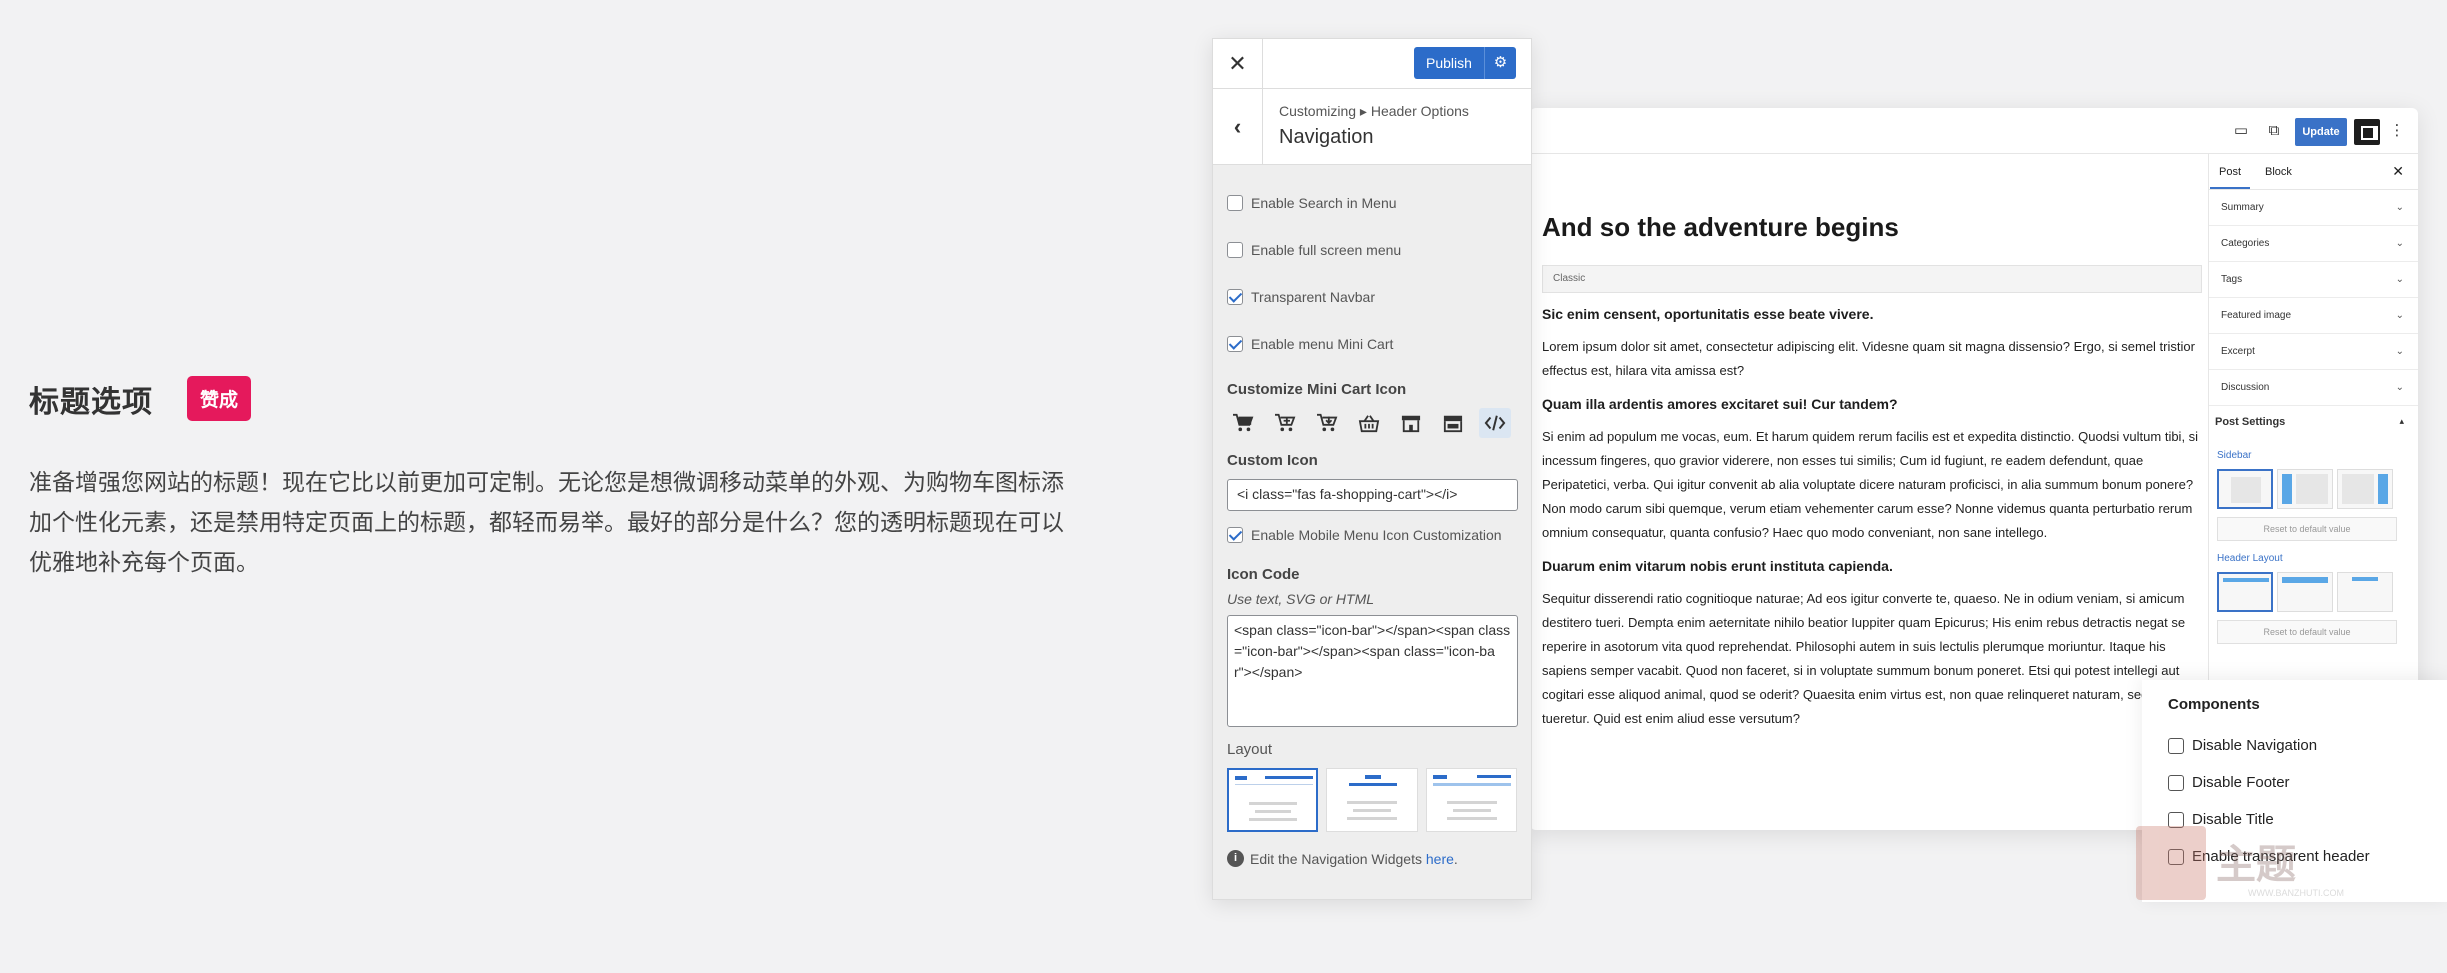 The width and height of the screenshot is (2447, 973). I want to click on tab-block: Block, so click(2278, 172).